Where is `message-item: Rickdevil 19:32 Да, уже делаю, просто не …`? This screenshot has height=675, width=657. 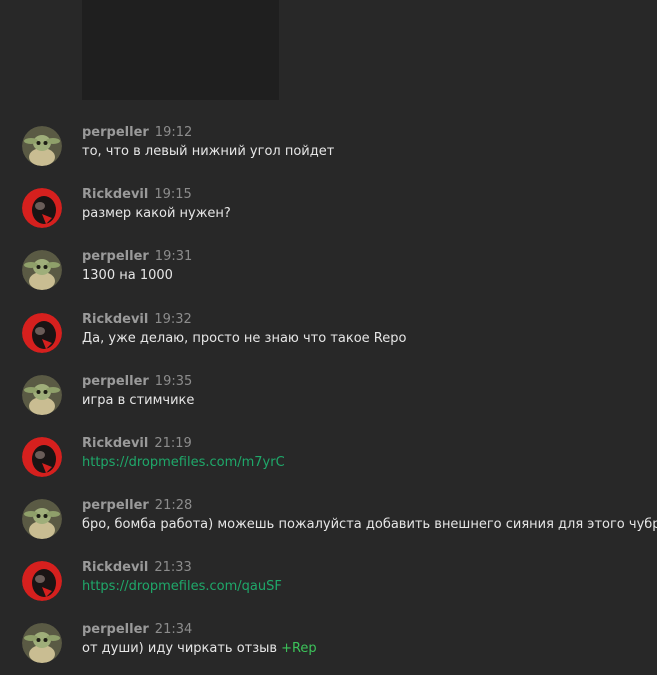 message-item: Rickdevil 19:32 Да, уже делаю, просто не … is located at coordinates (328, 337).